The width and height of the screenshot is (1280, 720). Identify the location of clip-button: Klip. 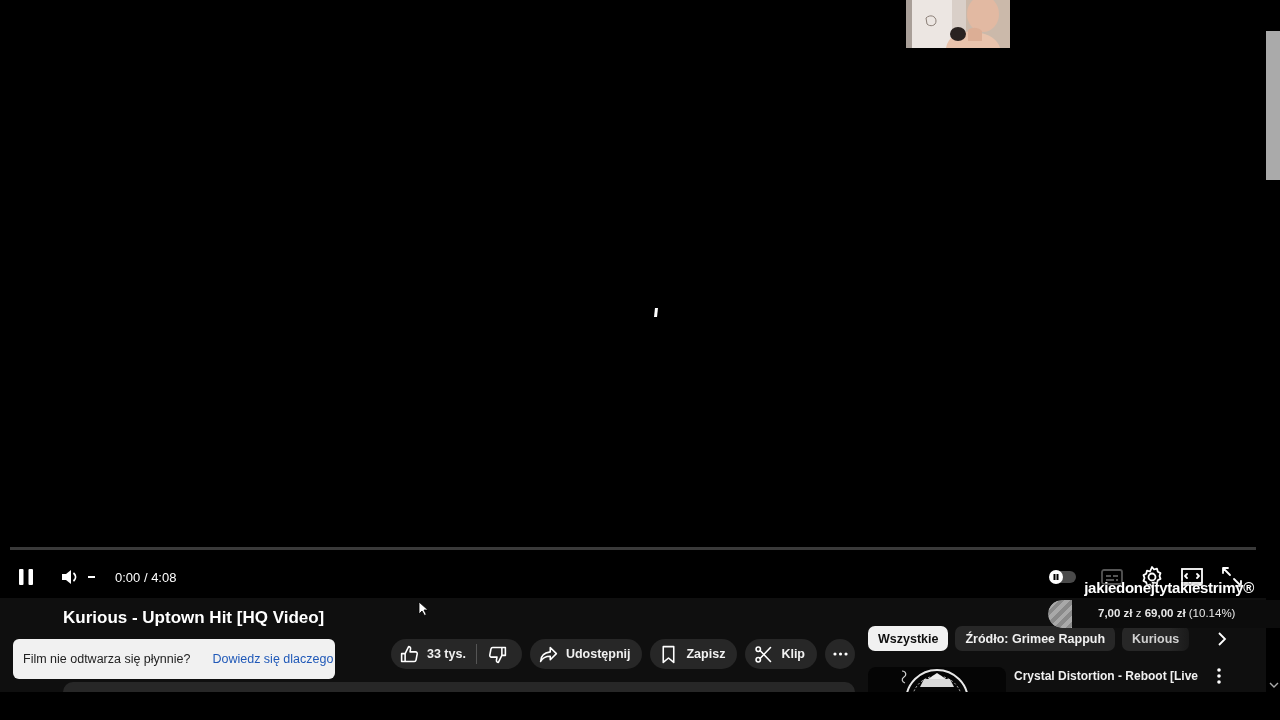
(781, 654).